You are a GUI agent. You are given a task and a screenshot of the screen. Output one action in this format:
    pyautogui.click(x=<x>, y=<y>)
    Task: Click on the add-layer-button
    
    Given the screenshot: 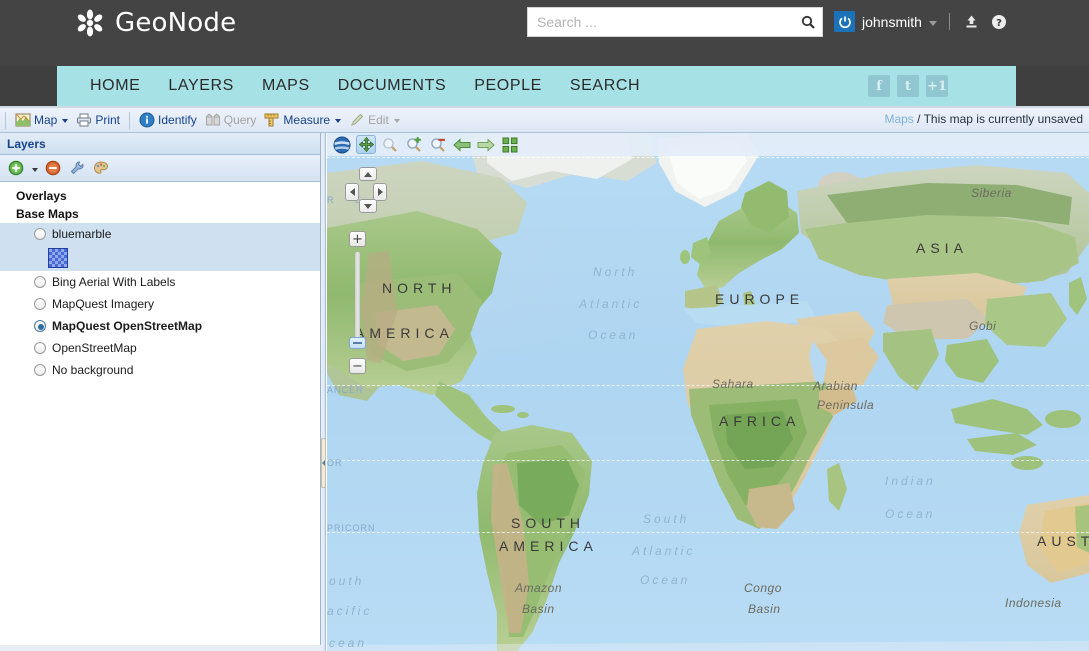 What is the action you would take?
    pyautogui.click(x=16, y=168)
    